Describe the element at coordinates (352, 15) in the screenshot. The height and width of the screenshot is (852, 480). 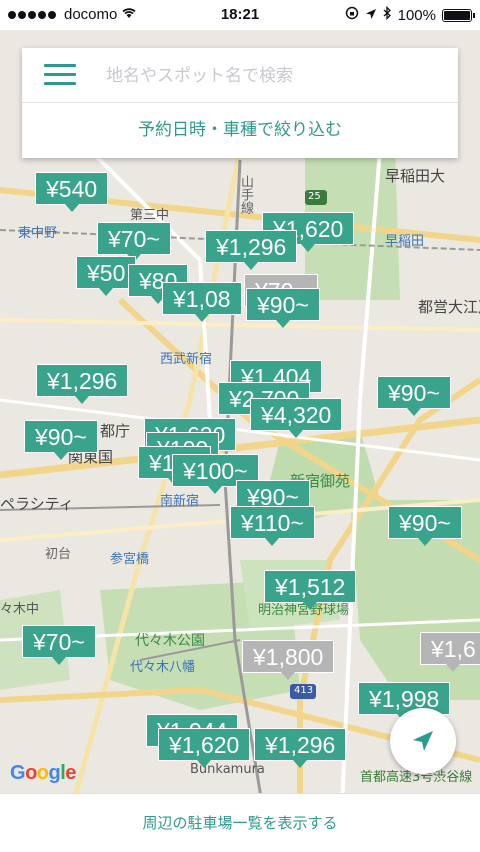
I see `rotation-lock-icon` at that location.